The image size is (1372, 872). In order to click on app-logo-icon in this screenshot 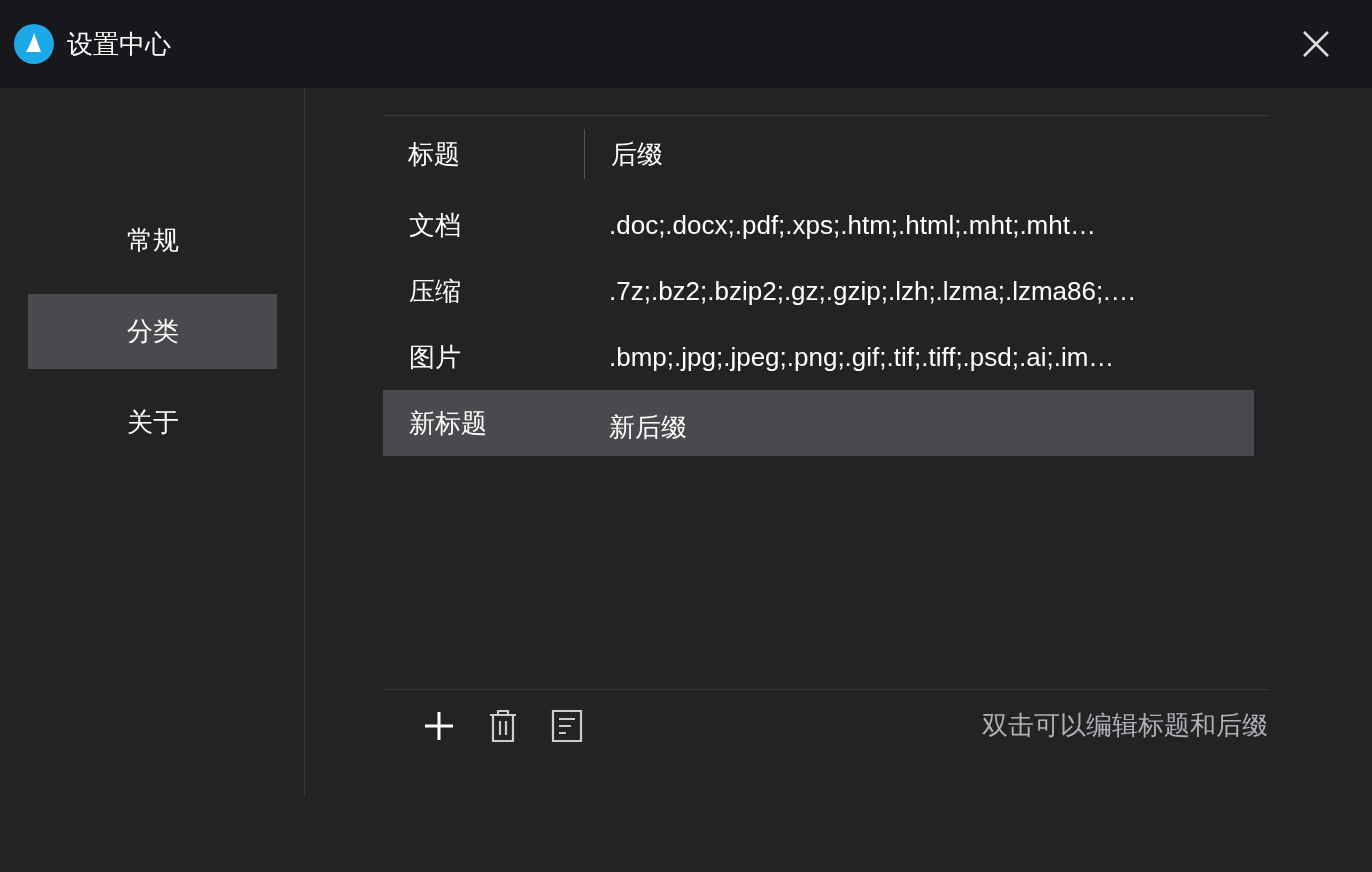, I will do `click(34, 44)`.